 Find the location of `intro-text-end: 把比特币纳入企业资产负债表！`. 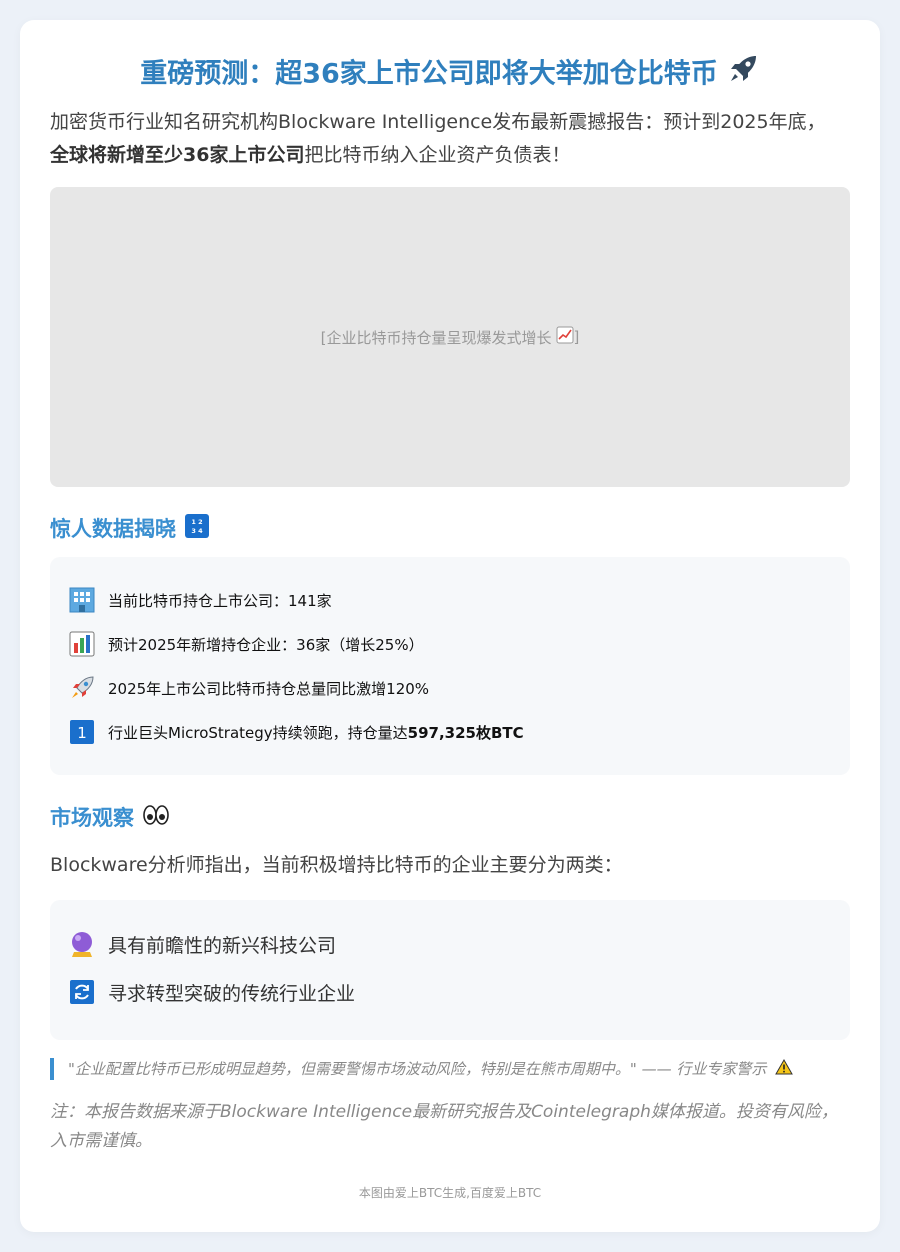

intro-text-end: 把比特币纳入企业资产负债表！ is located at coordinates (437, 155).